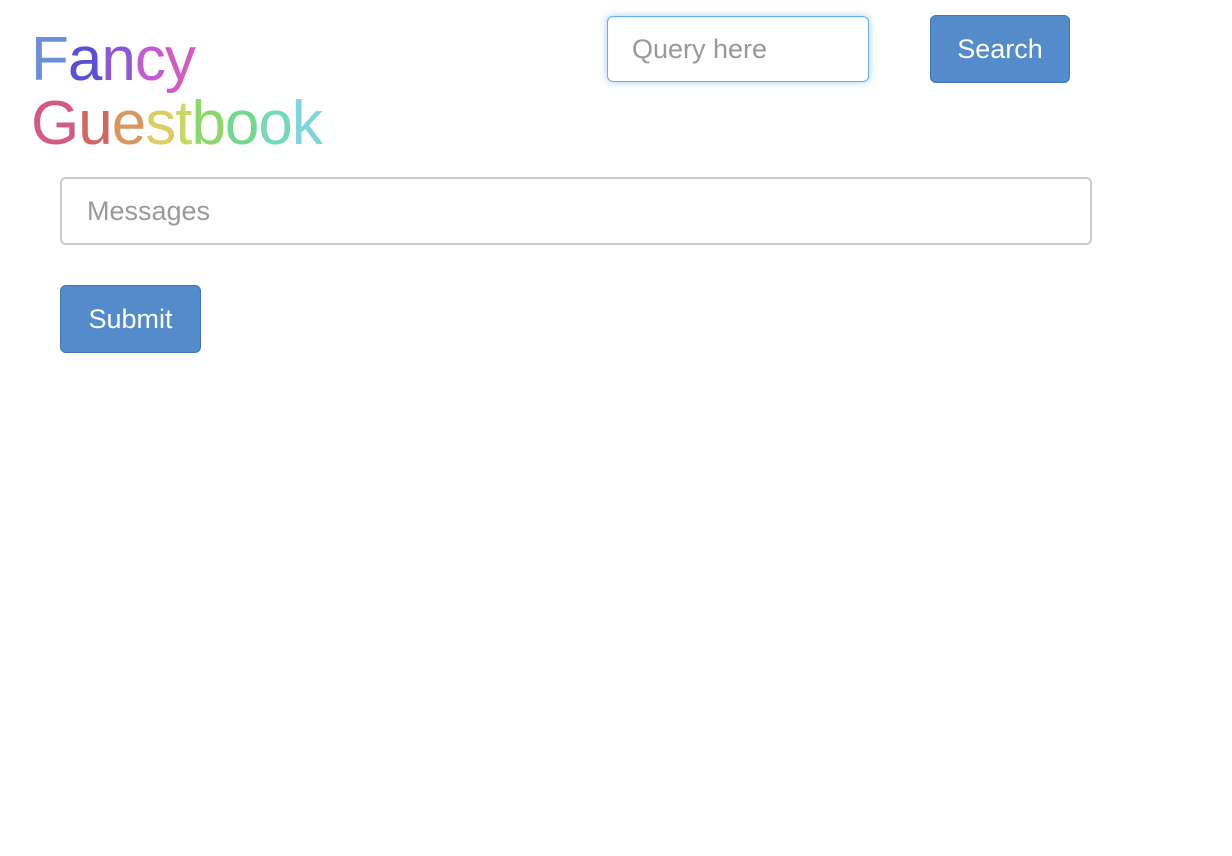 The height and width of the screenshot is (856, 1232). I want to click on title-letter: F, so click(50, 59).